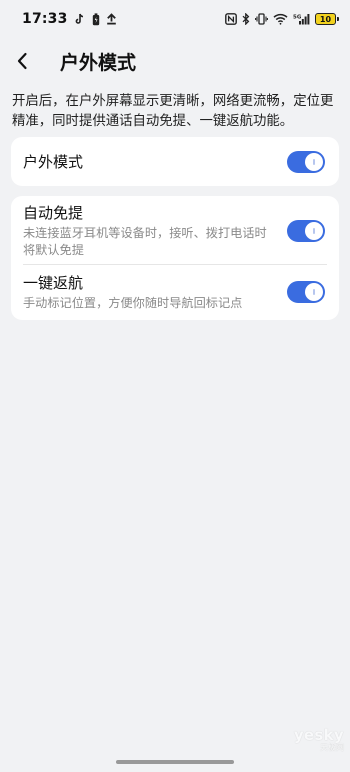 This screenshot has width=350, height=772. Describe the element at coordinates (80, 19) in the screenshot. I see `tiktok-icon` at that location.